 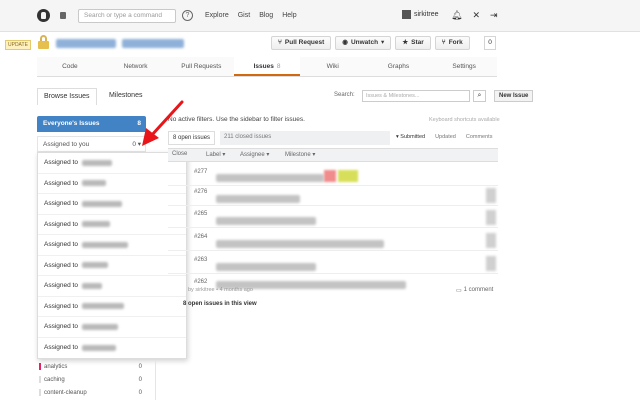 What do you see at coordinates (474, 290) in the screenshot?
I see `comment-count: ▭ 1 comment` at bounding box center [474, 290].